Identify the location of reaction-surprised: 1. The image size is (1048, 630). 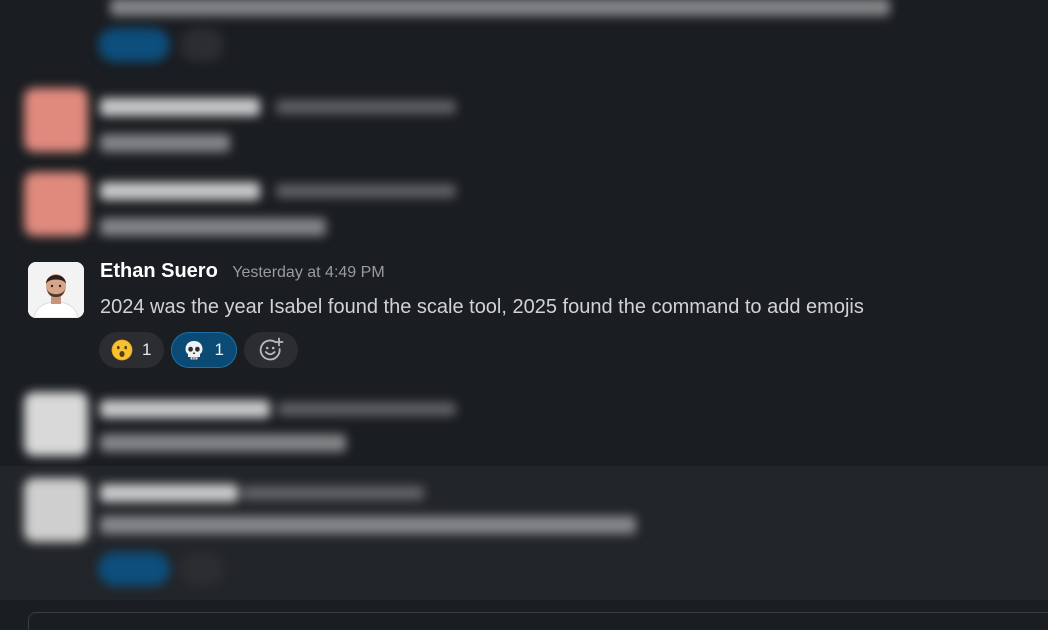
(132, 350).